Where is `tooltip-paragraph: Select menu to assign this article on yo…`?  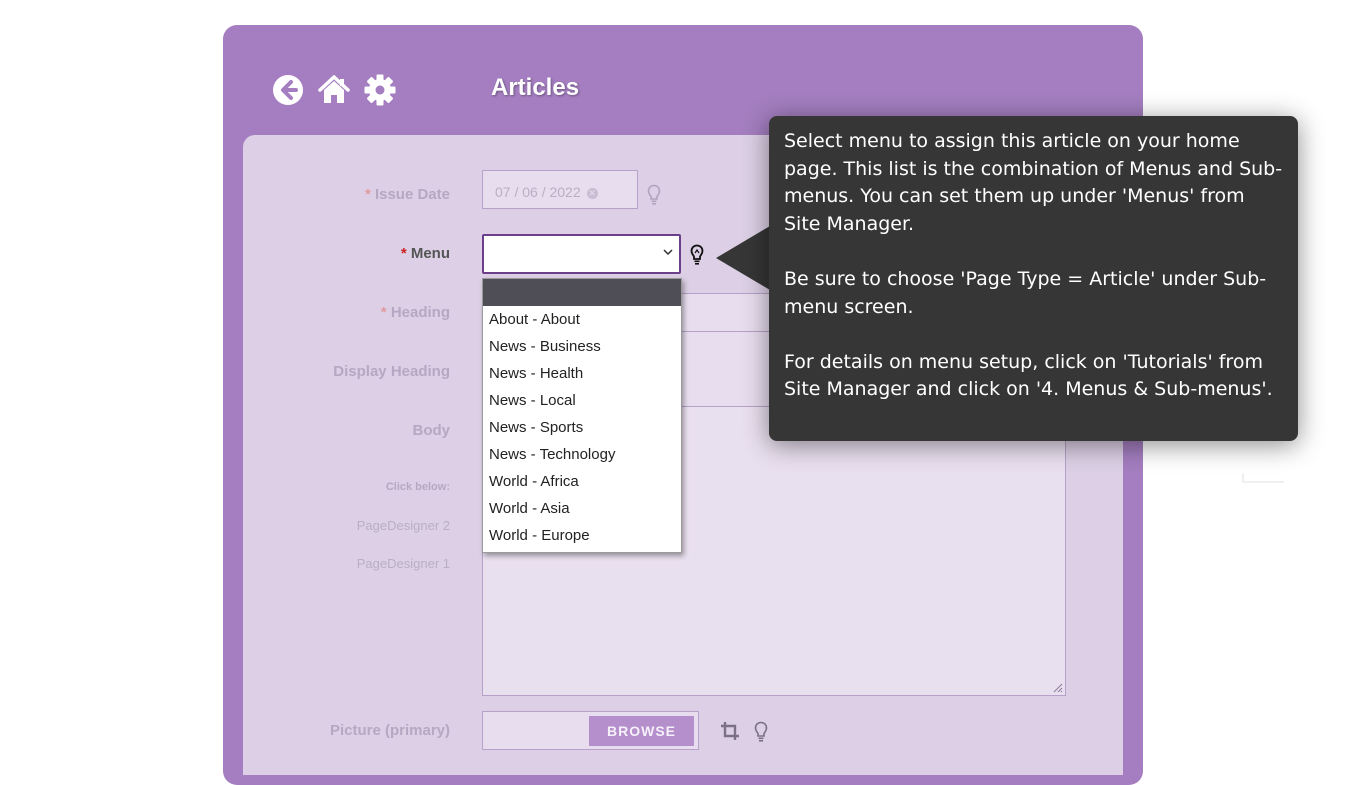 tooltip-paragraph: Select menu to assign this article on yo… is located at coordinates (1033, 182).